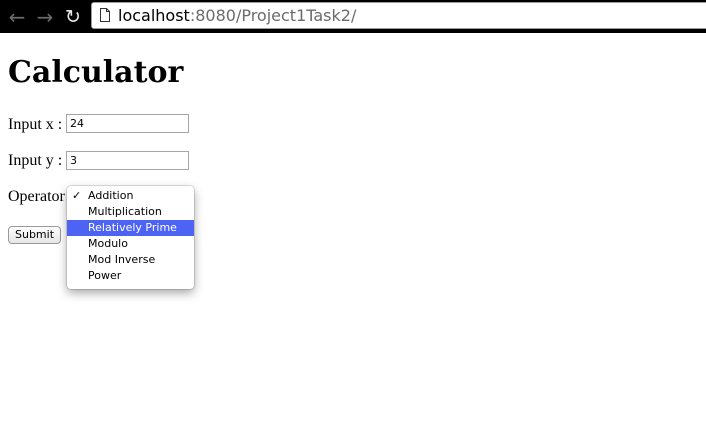 The height and width of the screenshot is (443, 706). I want to click on submit-button: Submit, so click(34, 235).